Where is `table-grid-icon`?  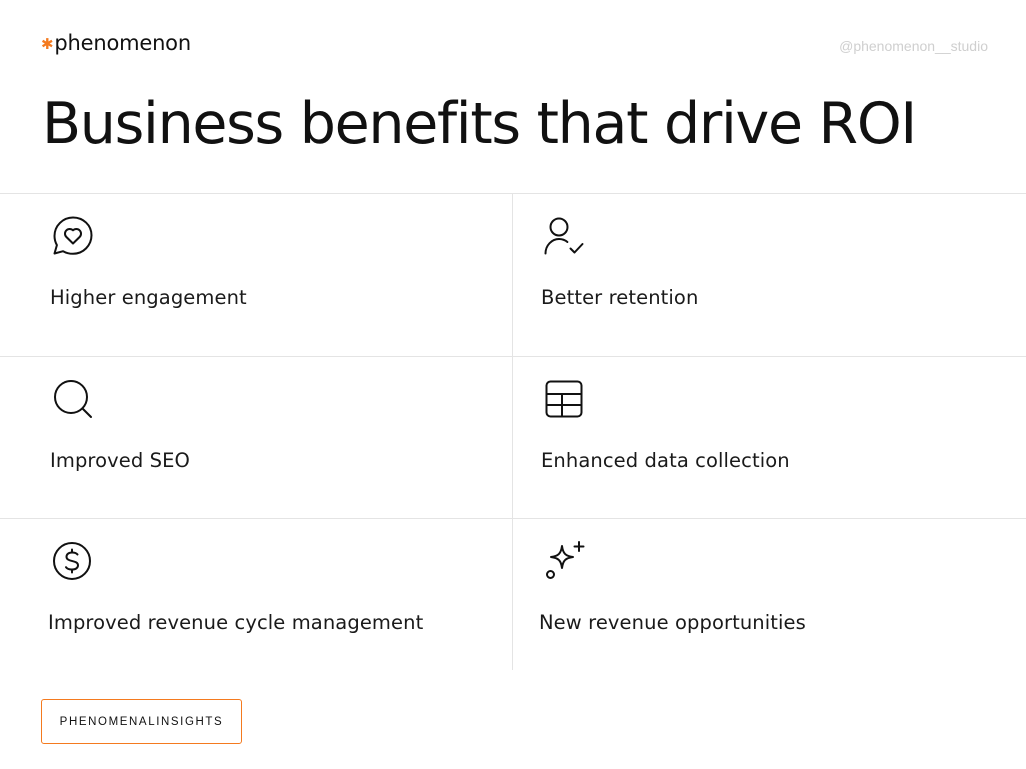 table-grid-icon is located at coordinates (564, 399).